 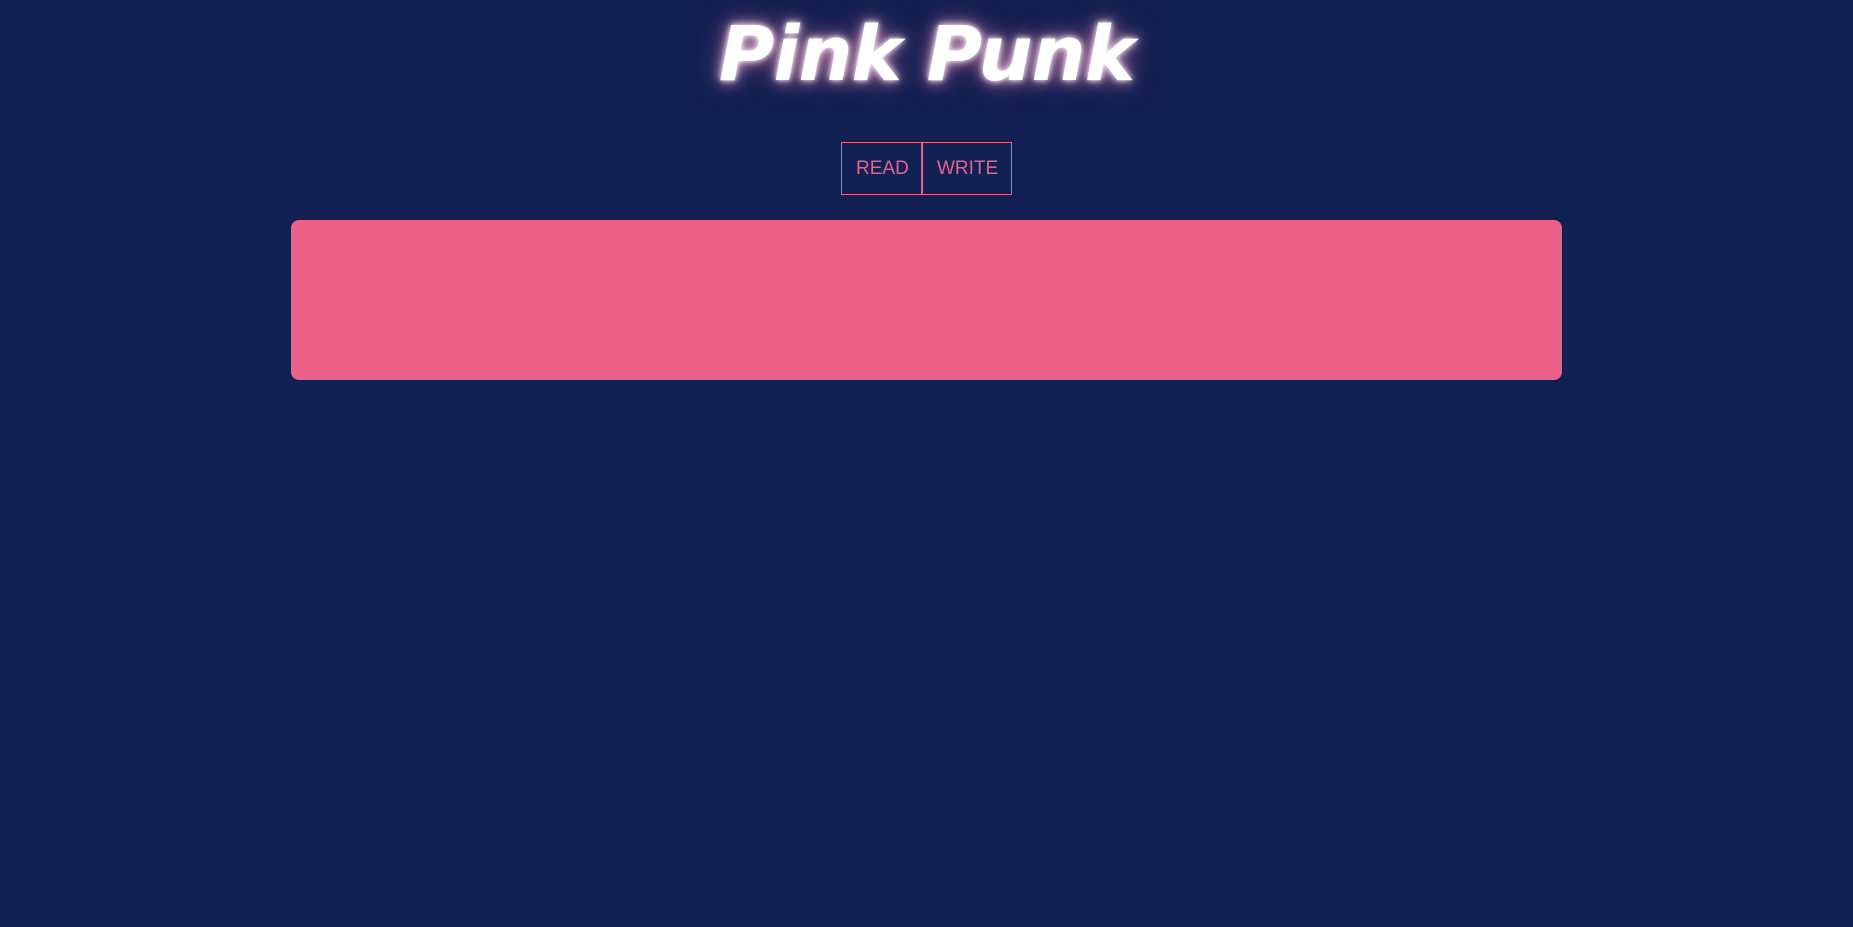 What do you see at coordinates (926, 300) in the screenshot?
I see `content-panel` at bounding box center [926, 300].